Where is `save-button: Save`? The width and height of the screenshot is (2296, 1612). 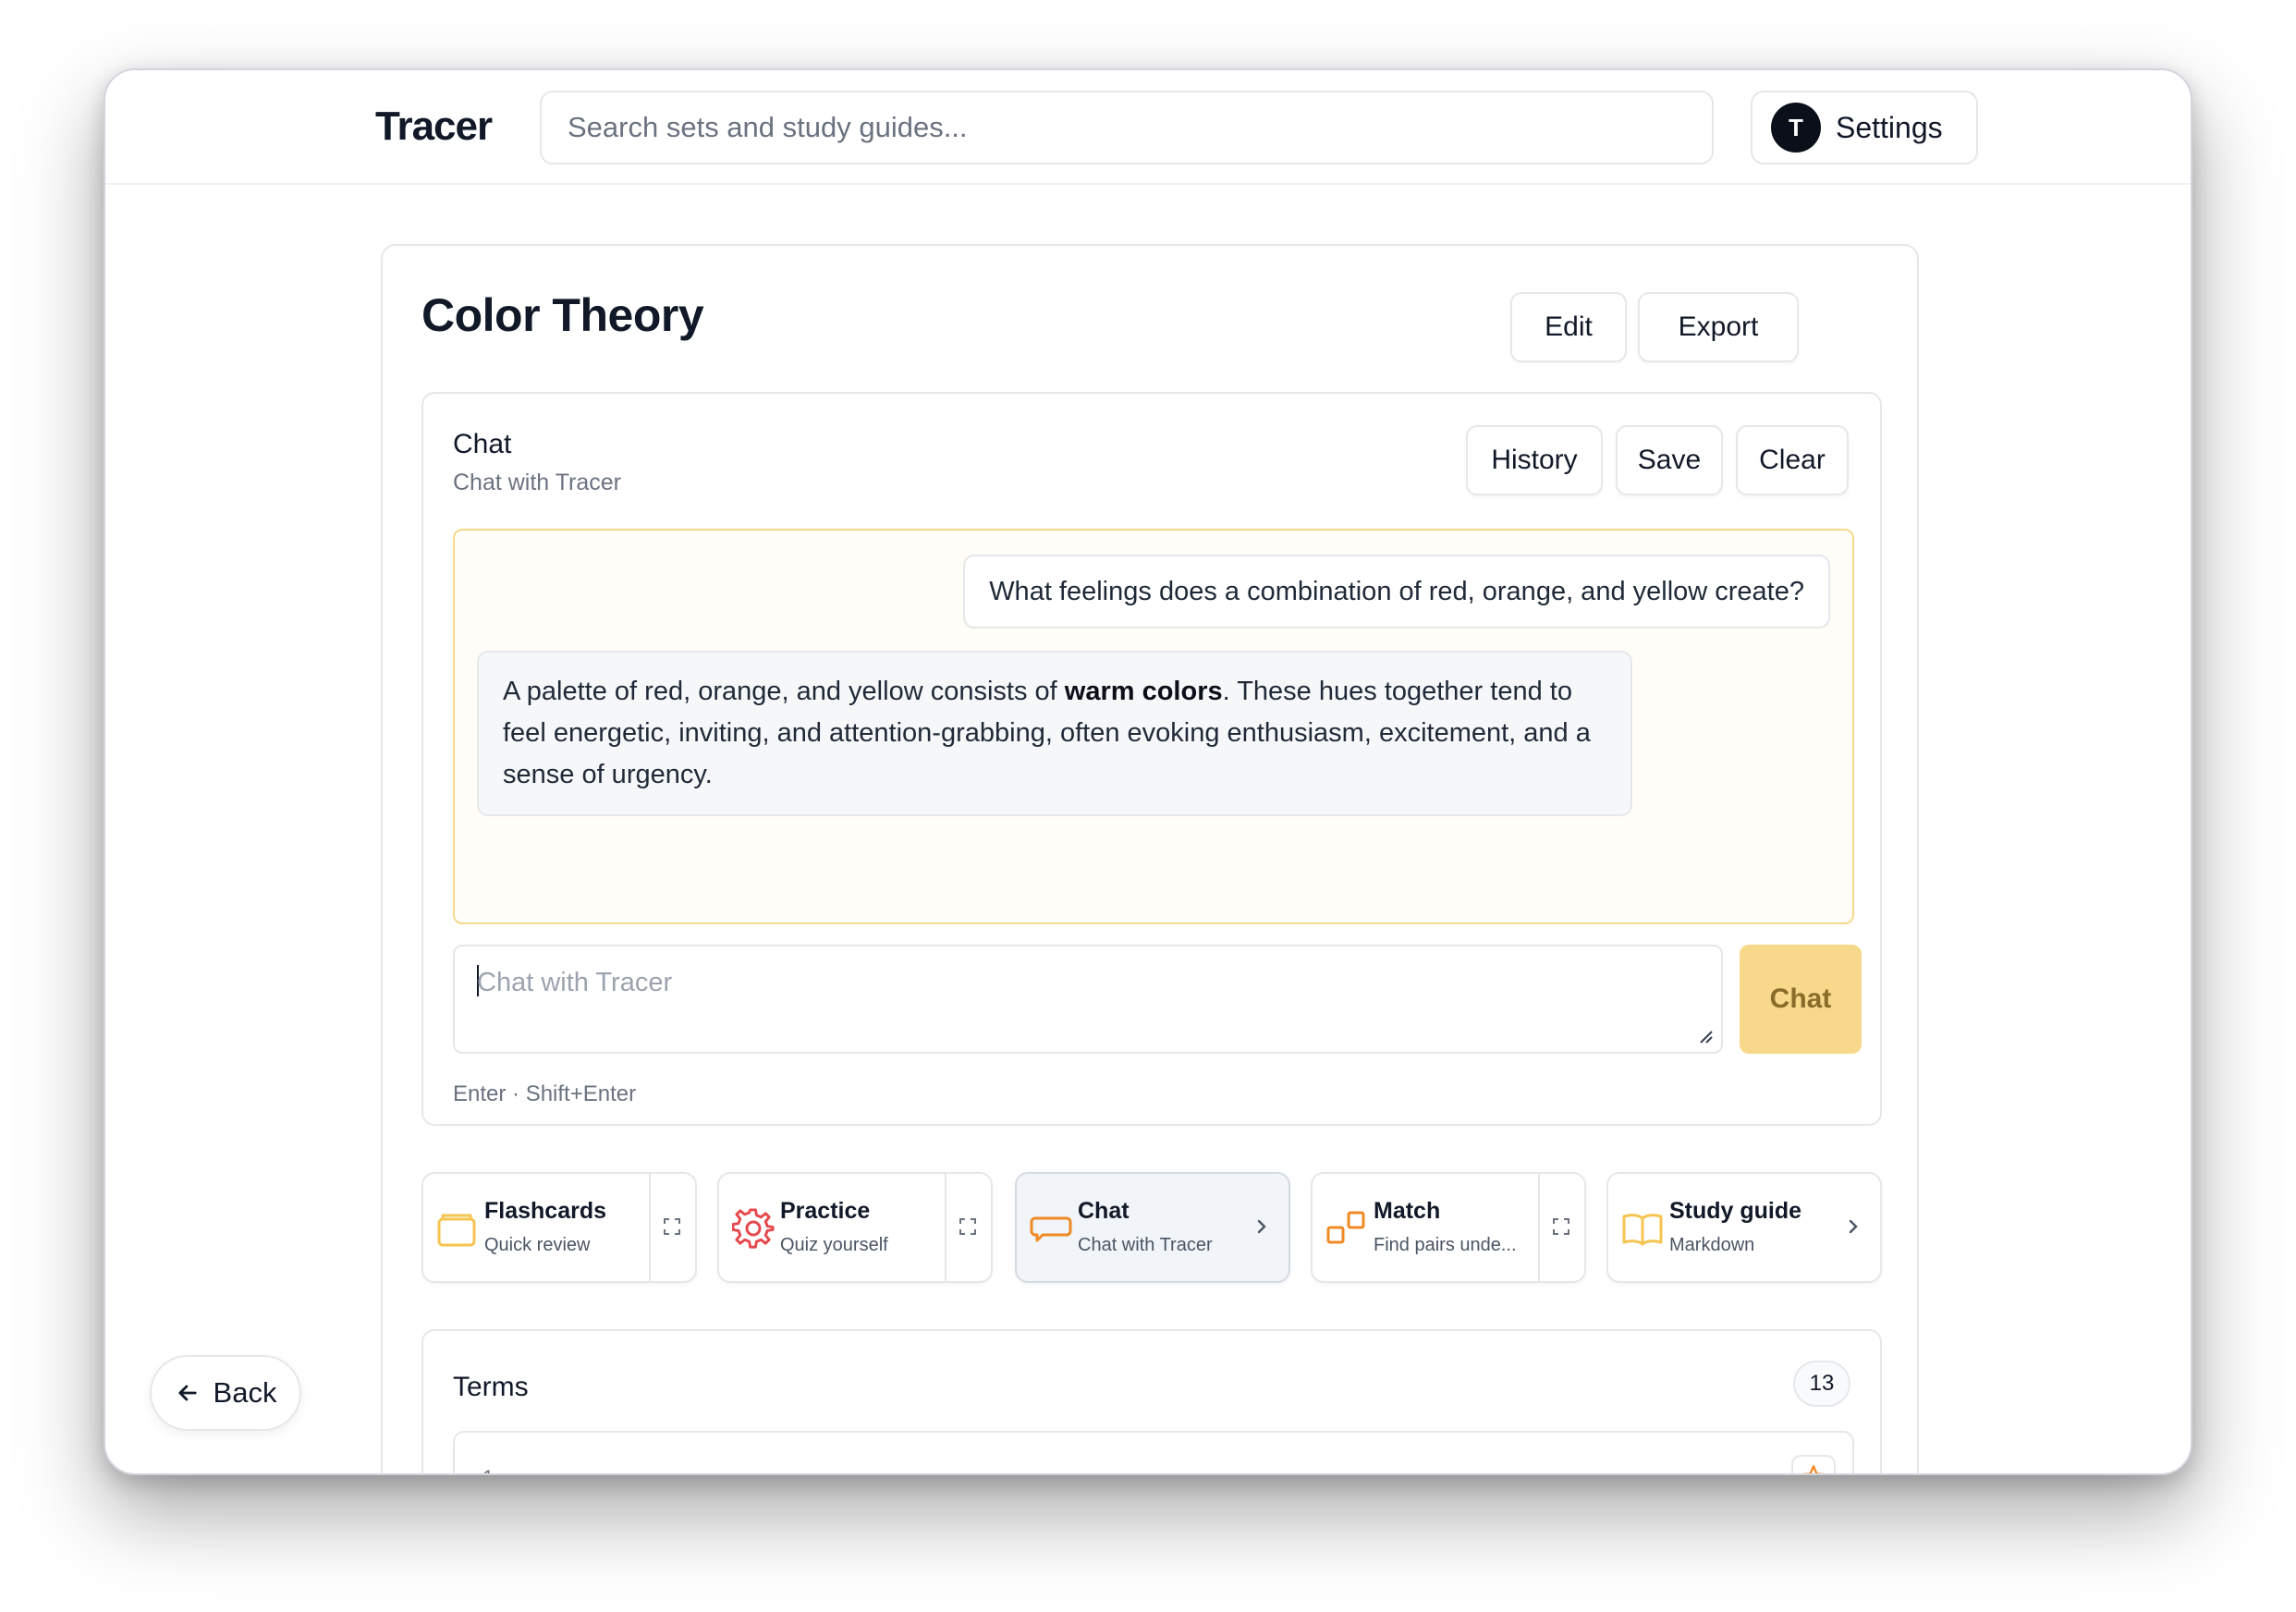
save-button: Save is located at coordinates (1670, 460).